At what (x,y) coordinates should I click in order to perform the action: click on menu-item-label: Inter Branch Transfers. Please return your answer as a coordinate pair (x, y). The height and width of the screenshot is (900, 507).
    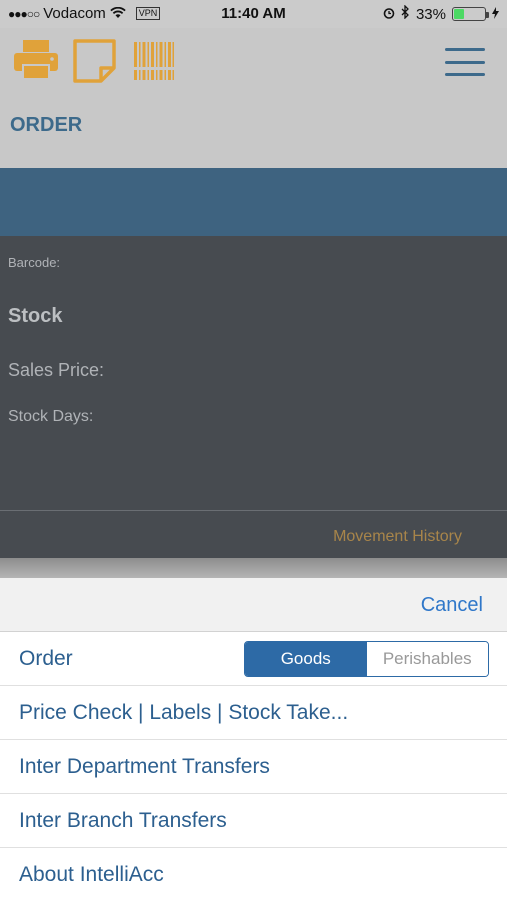
    Looking at the image, I should click on (123, 820).